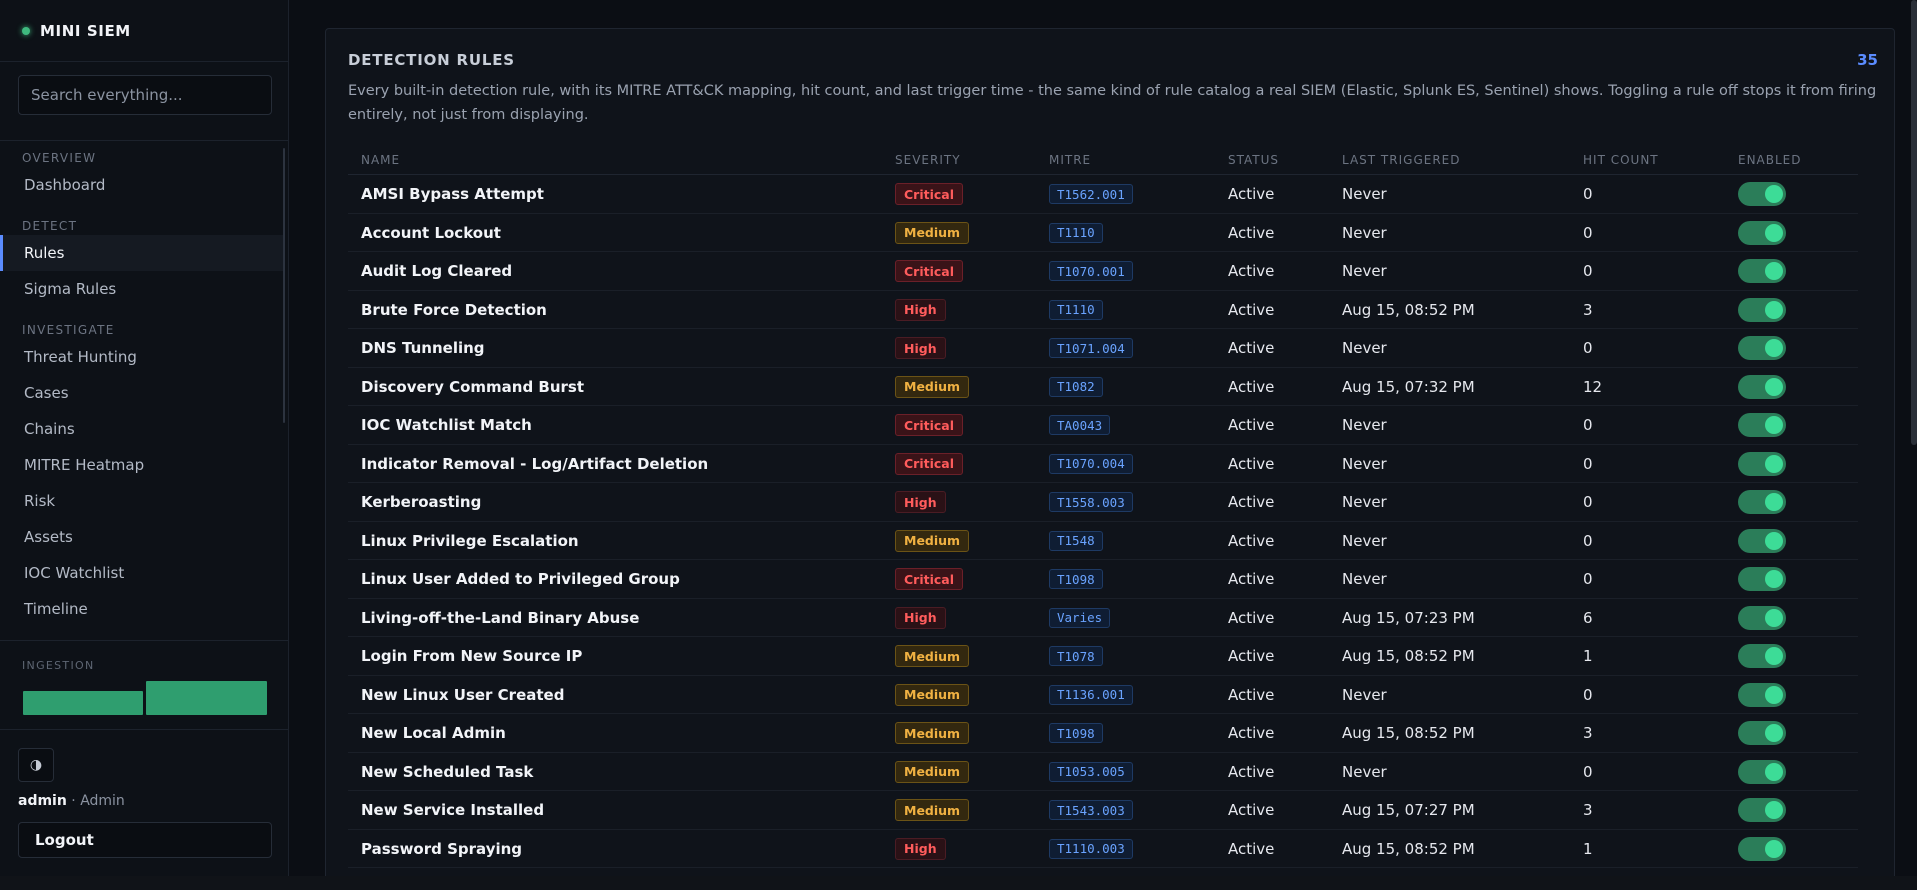 This screenshot has width=1917, height=890. What do you see at coordinates (1091, 810) in the screenshot?
I see `mitre-technique-tag: T1543.003` at bounding box center [1091, 810].